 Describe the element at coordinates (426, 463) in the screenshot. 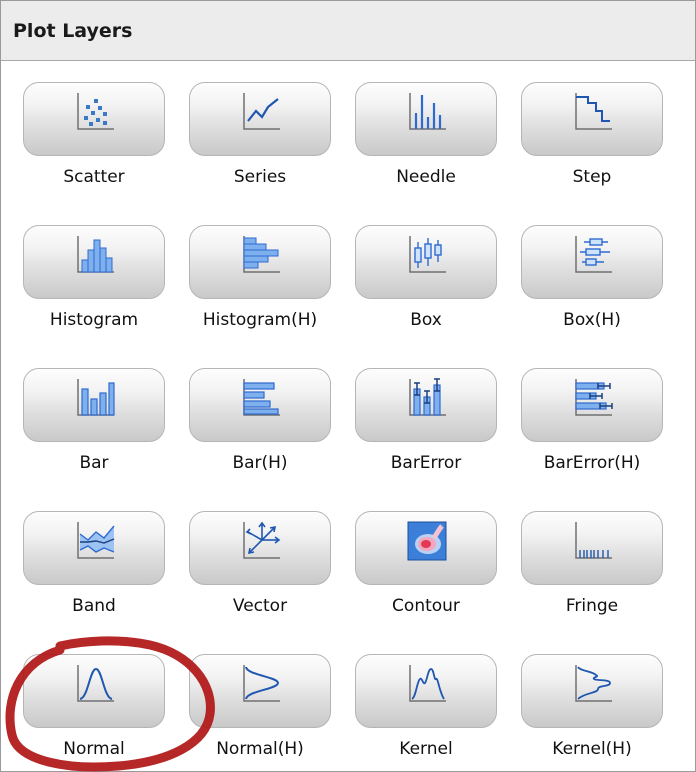

I see `layer-label: BarError` at that location.